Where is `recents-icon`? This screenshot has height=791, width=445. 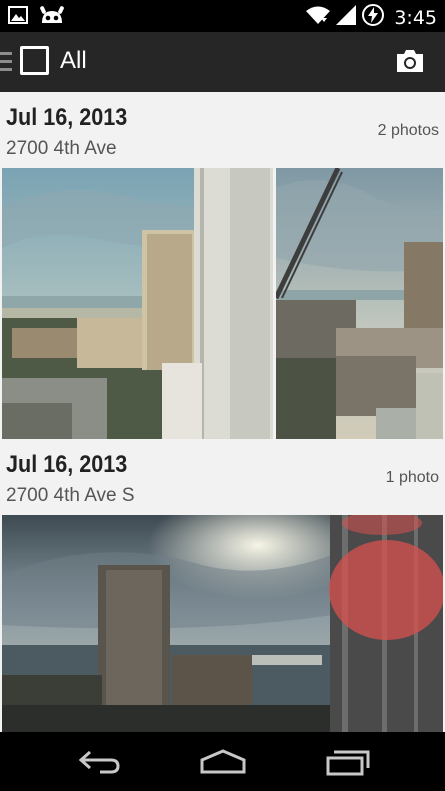 recents-icon is located at coordinates (348, 762).